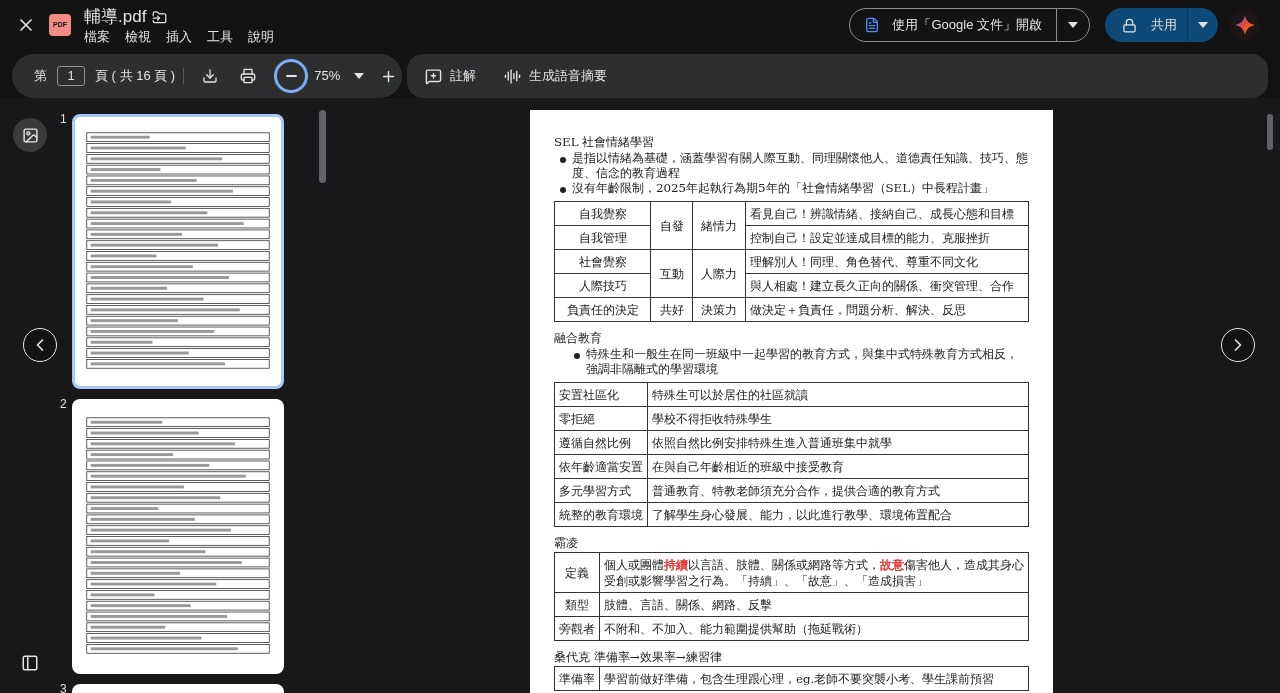  Describe the element at coordinates (578, 338) in the screenshot. I see `section-heading: 融合教育` at that location.